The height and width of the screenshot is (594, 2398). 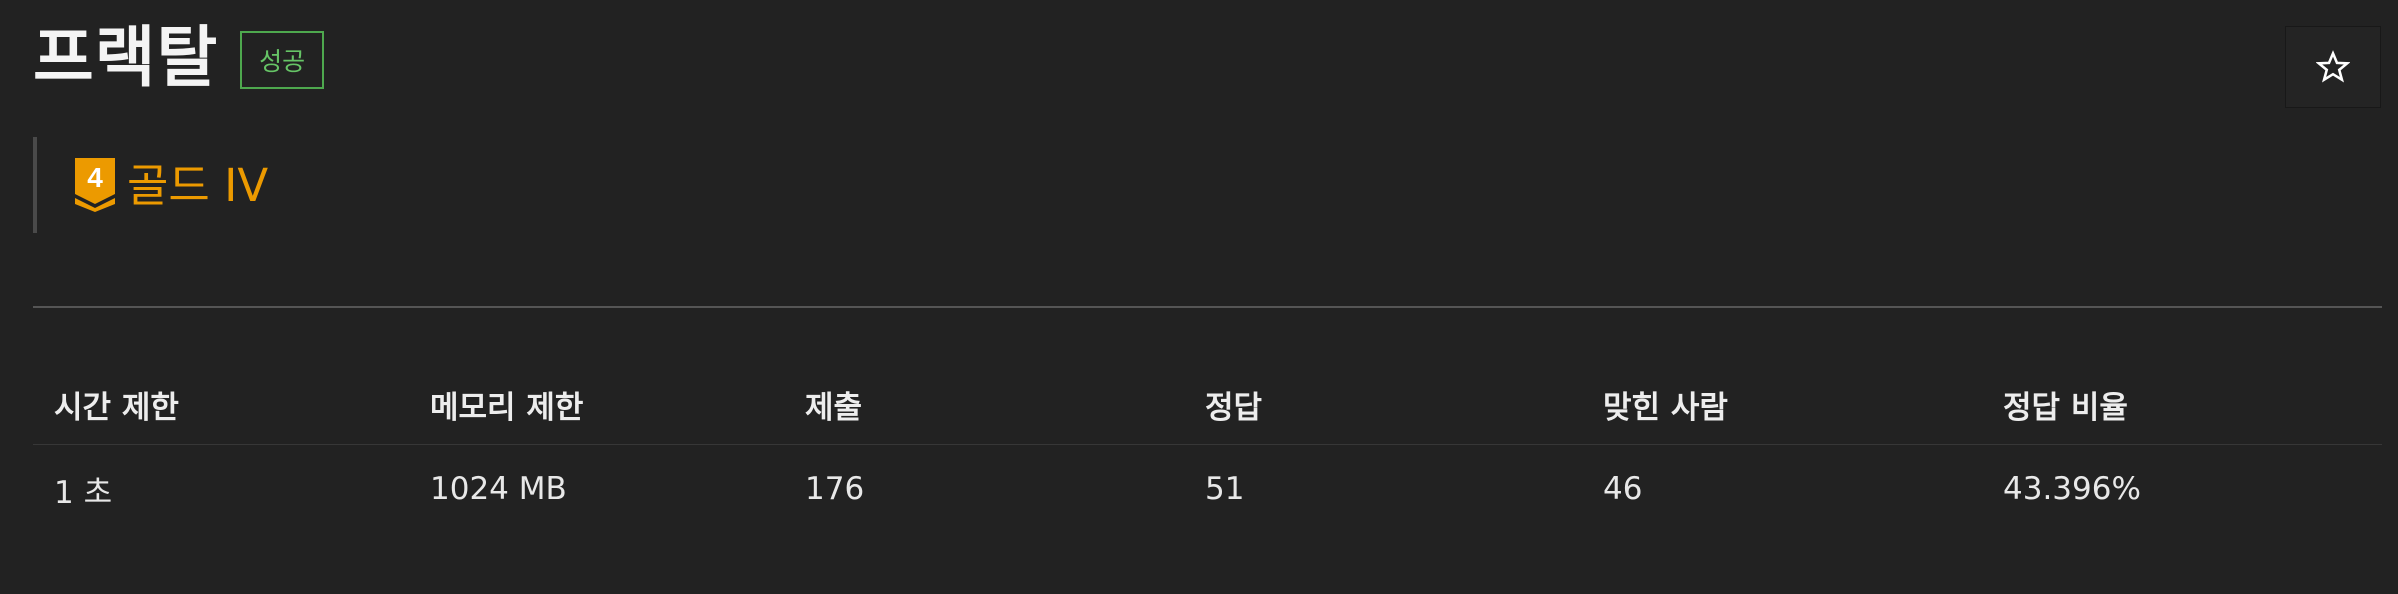 I want to click on header-submissions: 제출, so click(x=834, y=408).